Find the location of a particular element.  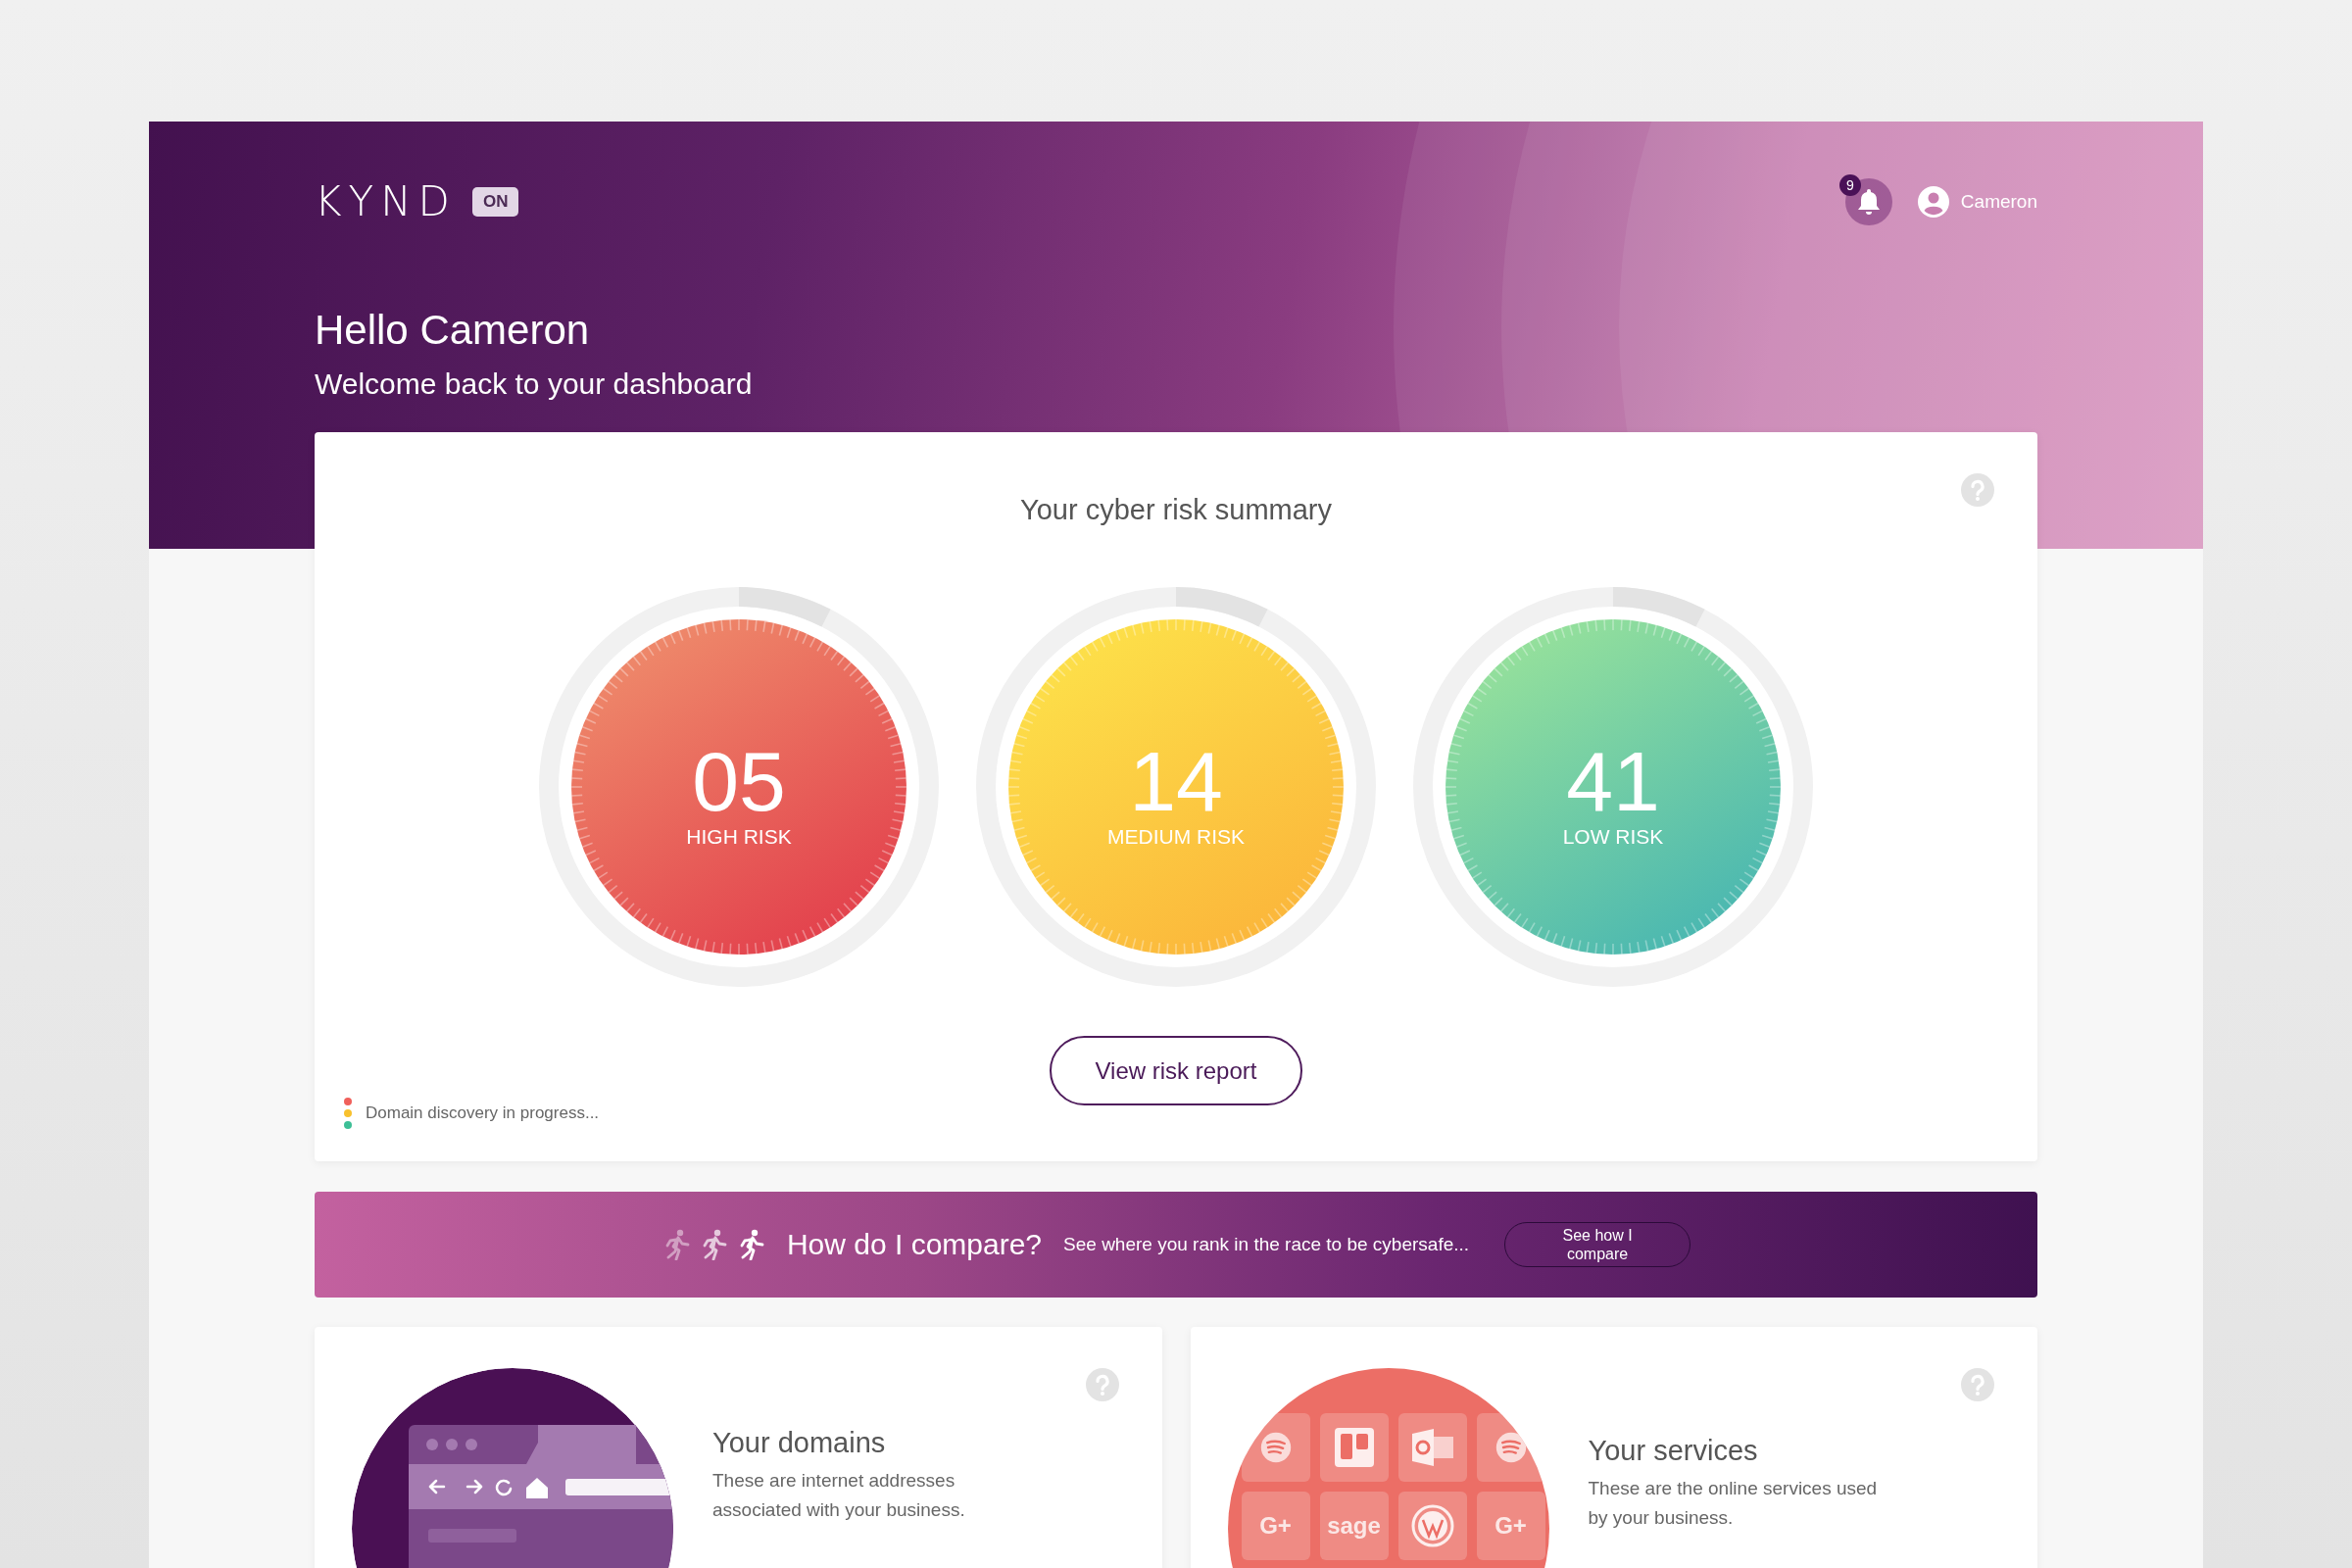

user-avatar-icon is located at coordinates (1933, 202).